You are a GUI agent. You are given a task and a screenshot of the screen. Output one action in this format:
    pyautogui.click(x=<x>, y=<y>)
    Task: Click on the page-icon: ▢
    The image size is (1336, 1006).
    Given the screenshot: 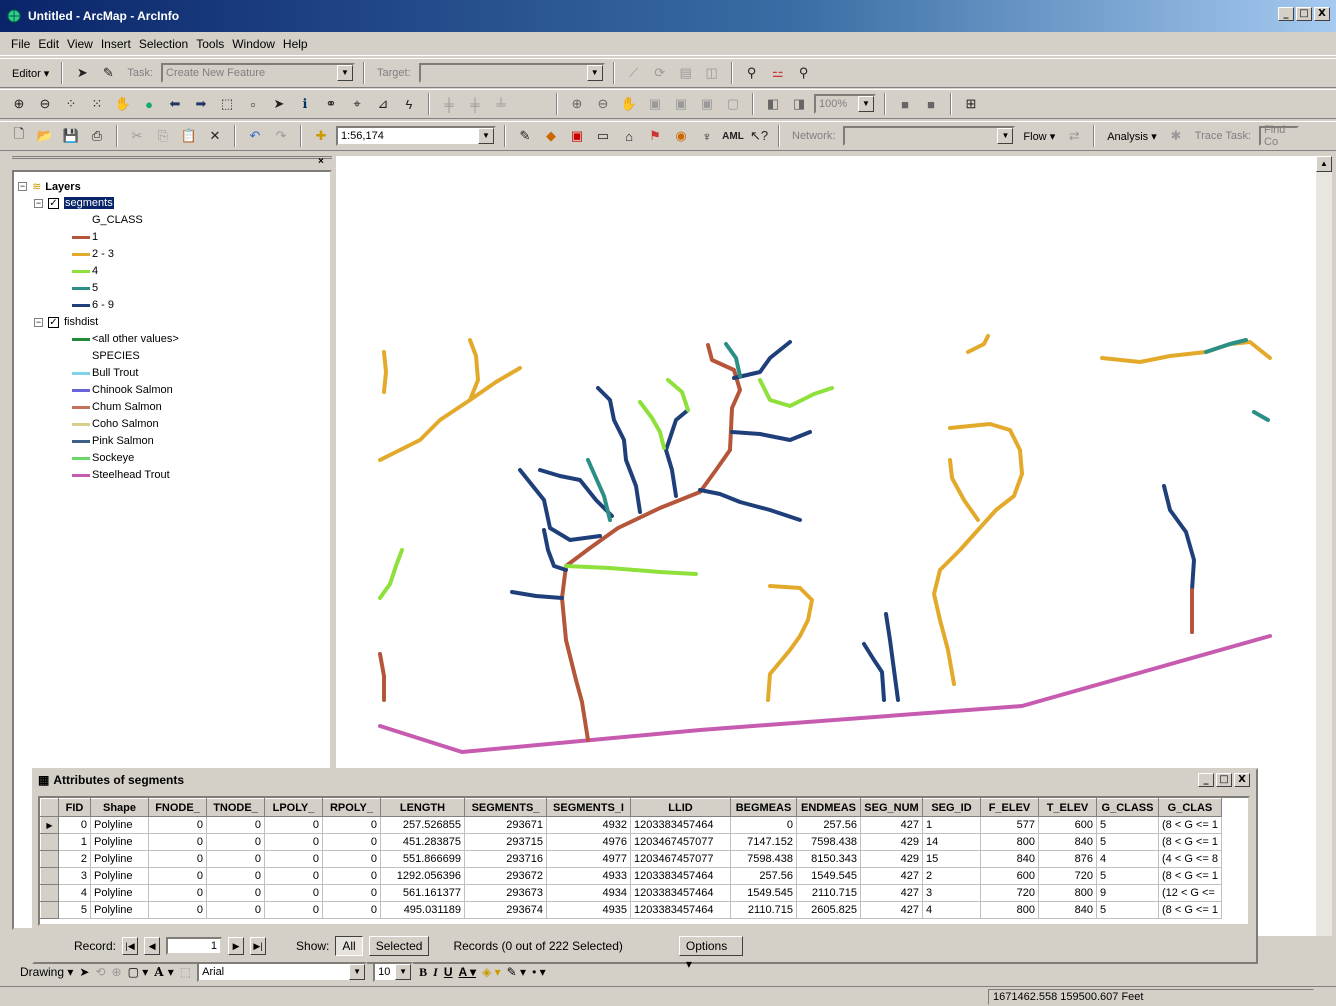 What is the action you would take?
    pyautogui.click(x=733, y=104)
    